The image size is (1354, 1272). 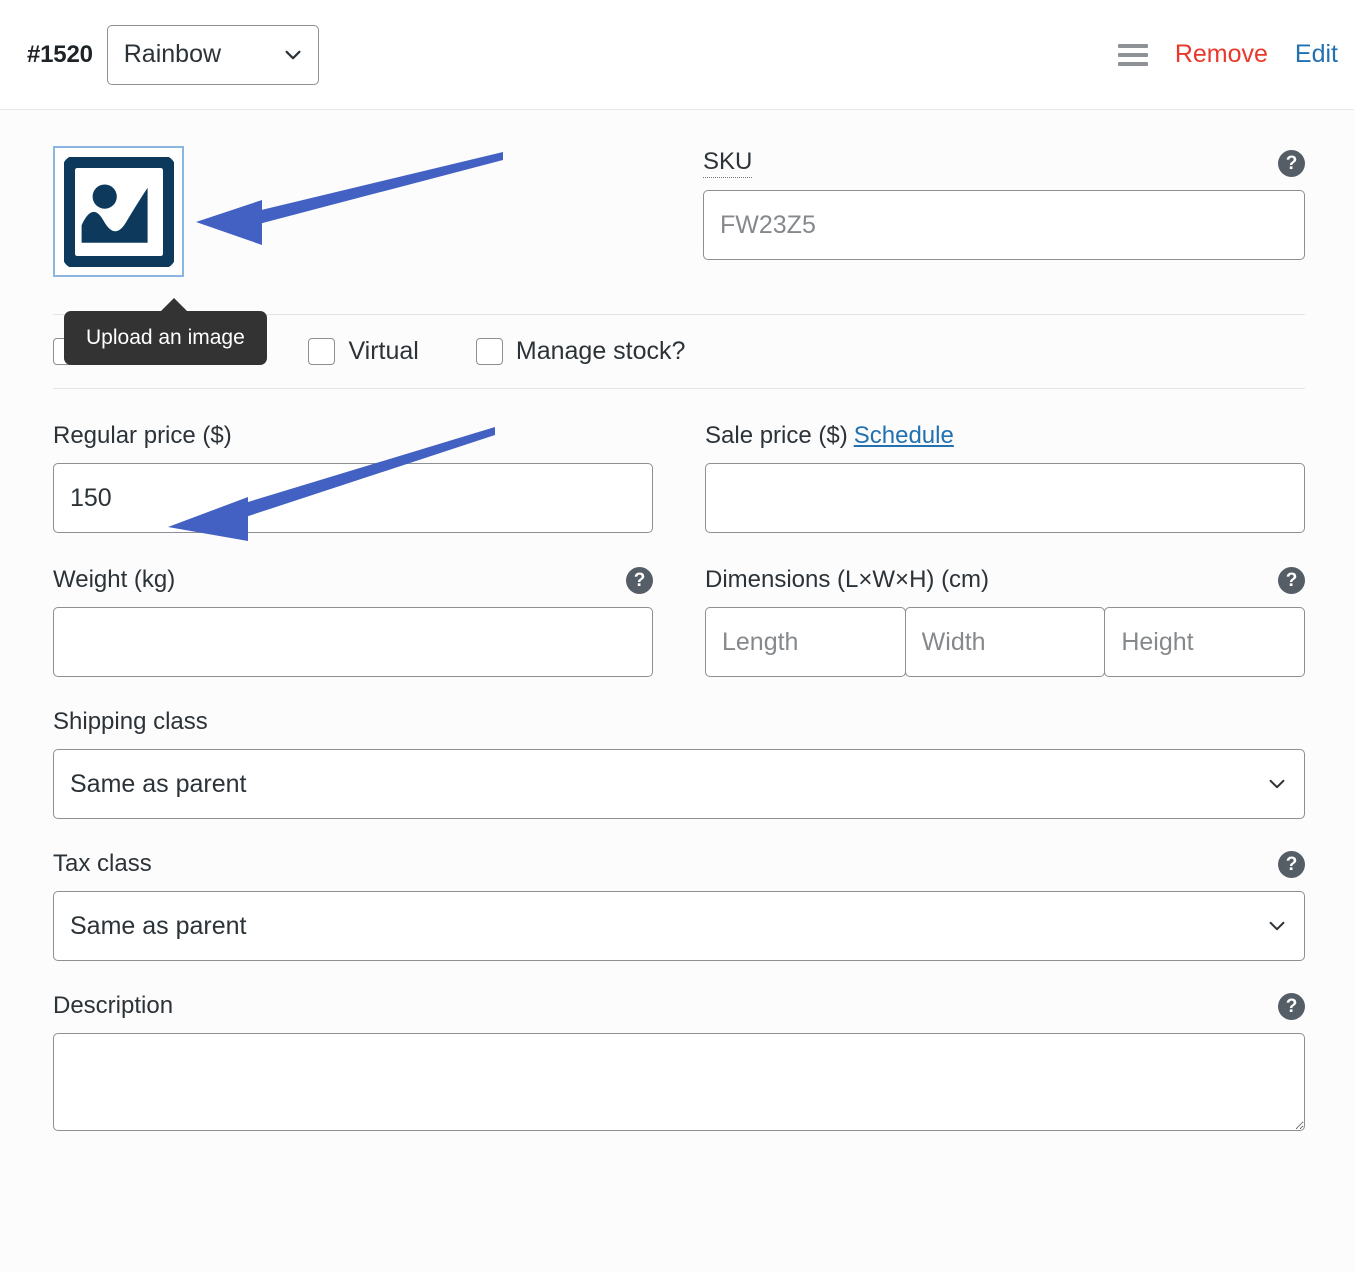 What do you see at coordinates (1291, 864) in the screenshot?
I see `tax-class-help-icon: ?` at bounding box center [1291, 864].